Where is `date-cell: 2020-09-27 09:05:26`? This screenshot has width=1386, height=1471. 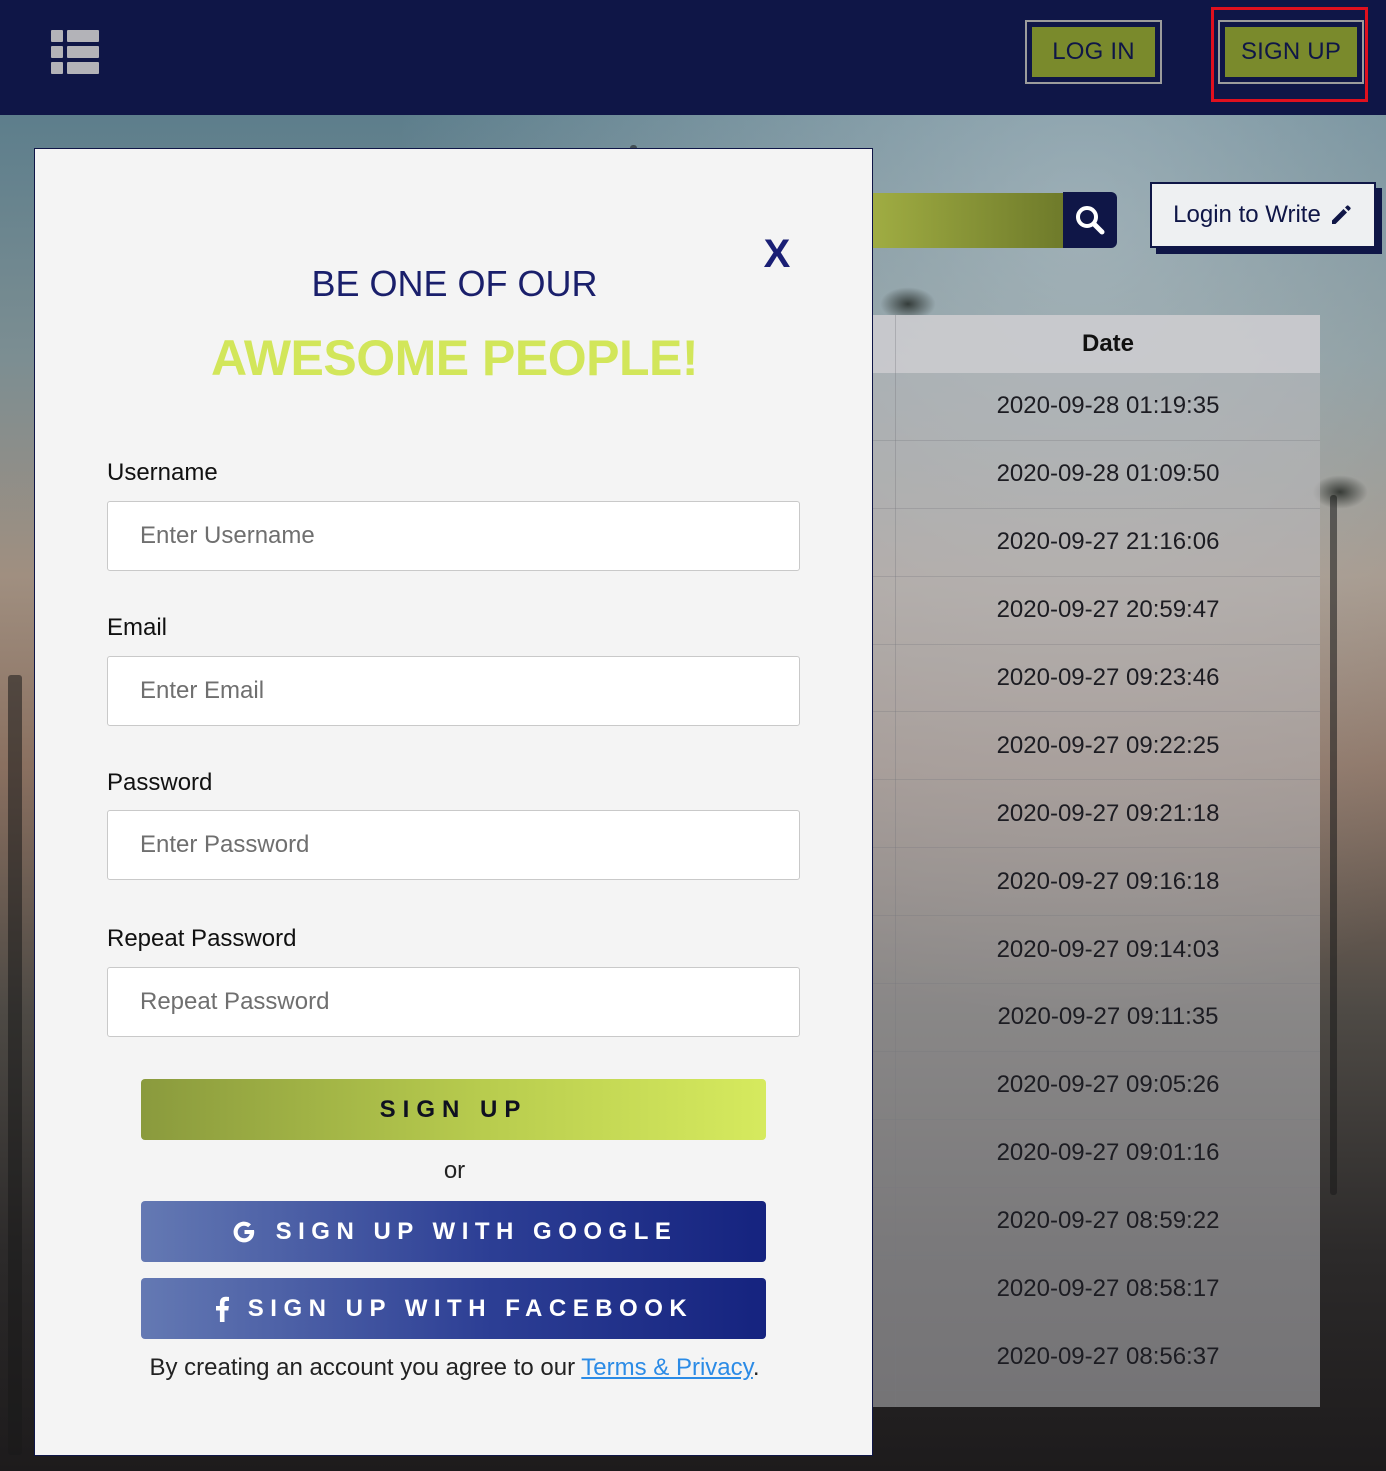 date-cell: 2020-09-27 09:05:26 is located at coordinates (1108, 1085).